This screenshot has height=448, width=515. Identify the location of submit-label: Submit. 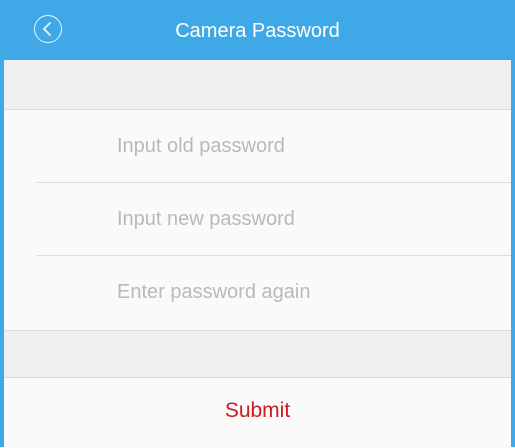
(257, 410).